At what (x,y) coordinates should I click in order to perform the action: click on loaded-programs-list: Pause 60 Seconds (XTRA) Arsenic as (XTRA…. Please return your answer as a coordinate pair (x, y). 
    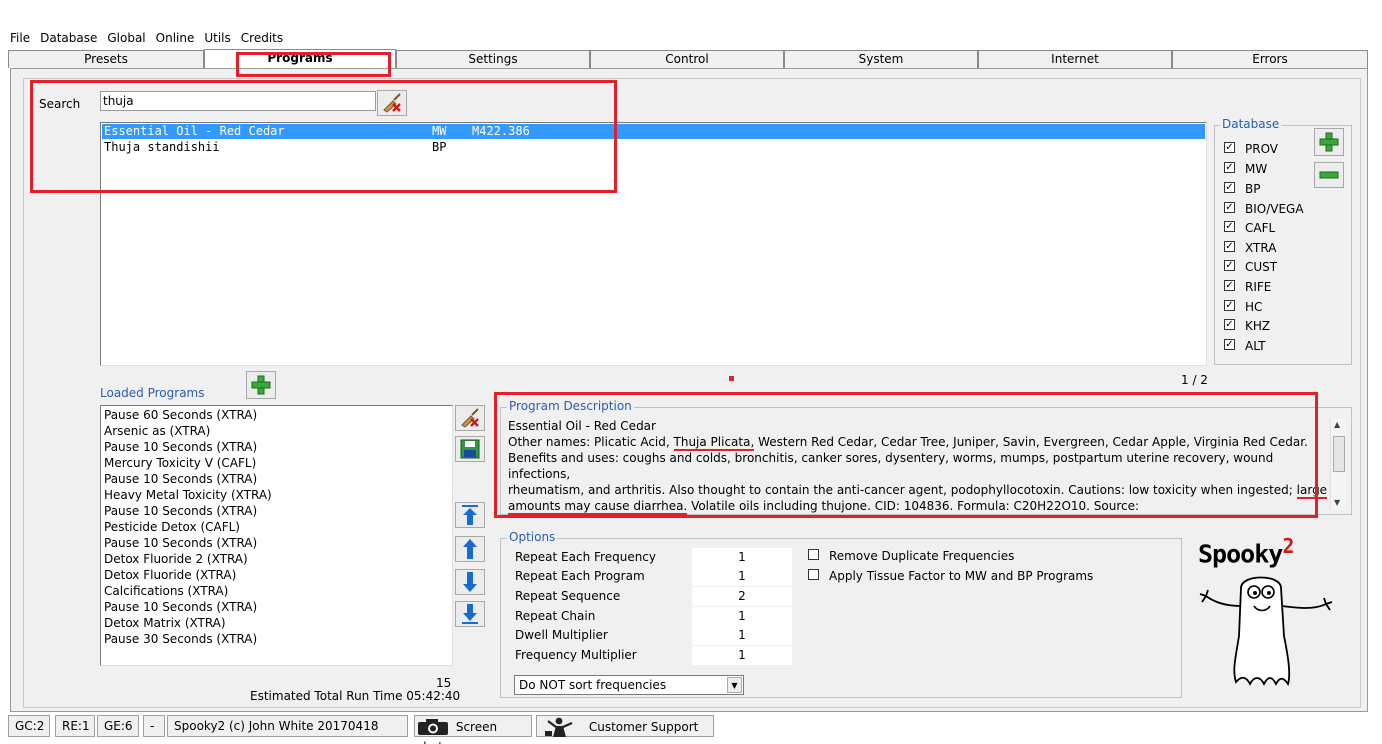
    Looking at the image, I should click on (276, 535).